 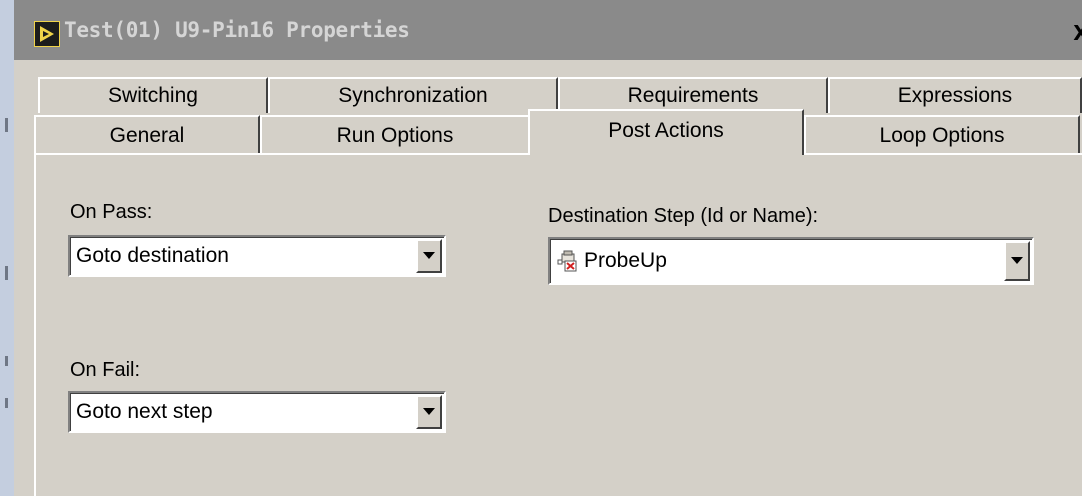 What do you see at coordinates (111, 212) in the screenshot?
I see `on-pass-label: On Pass:` at bounding box center [111, 212].